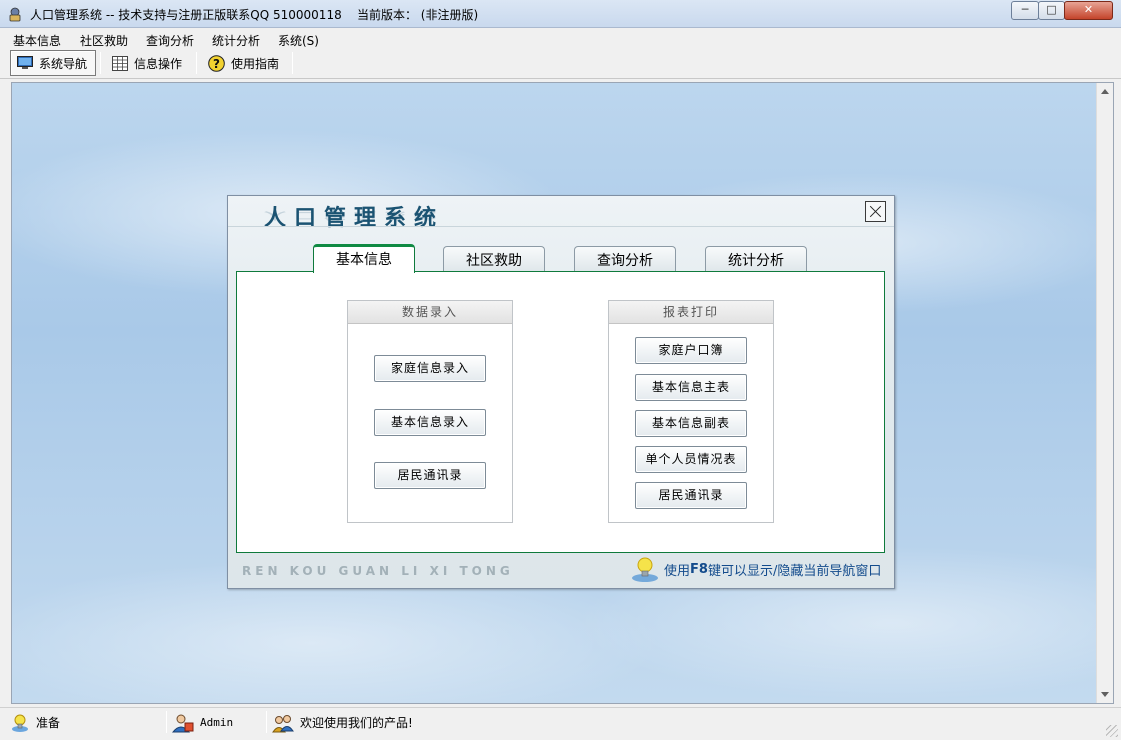 This screenshot has height=740, width=1121. I want to click on resident-directory-print-button: 居民通讯录, so click(691, 495).